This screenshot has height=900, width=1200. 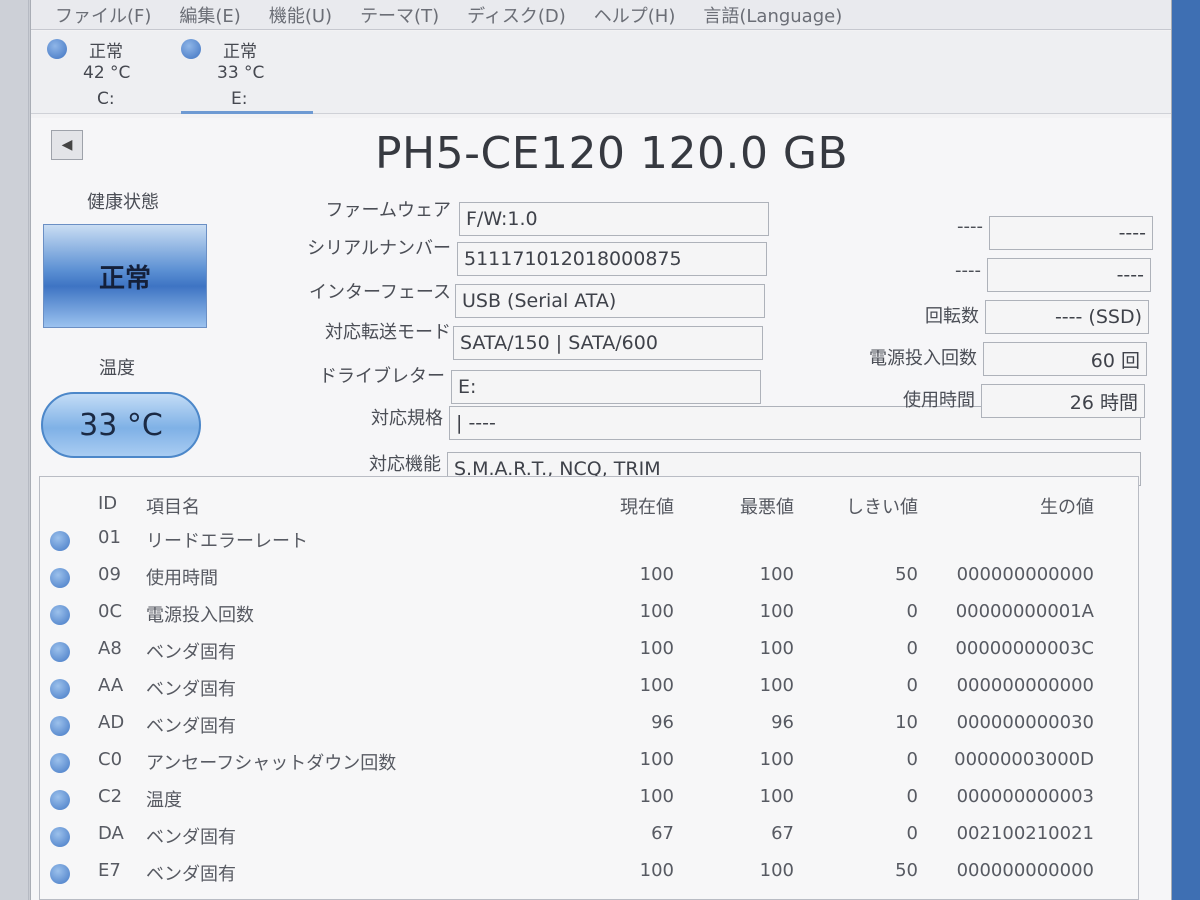 I want to click on attribute-id: AA, so click(x=111, y=685).